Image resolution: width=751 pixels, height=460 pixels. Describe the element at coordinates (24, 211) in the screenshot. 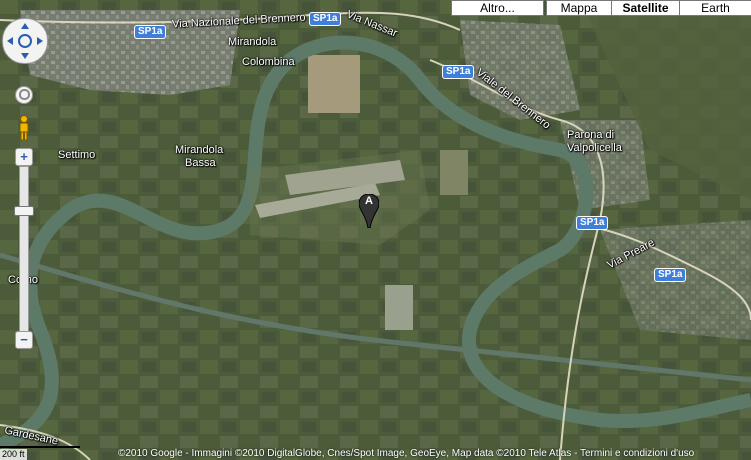

I see `zoom-slider-handle` at that location.